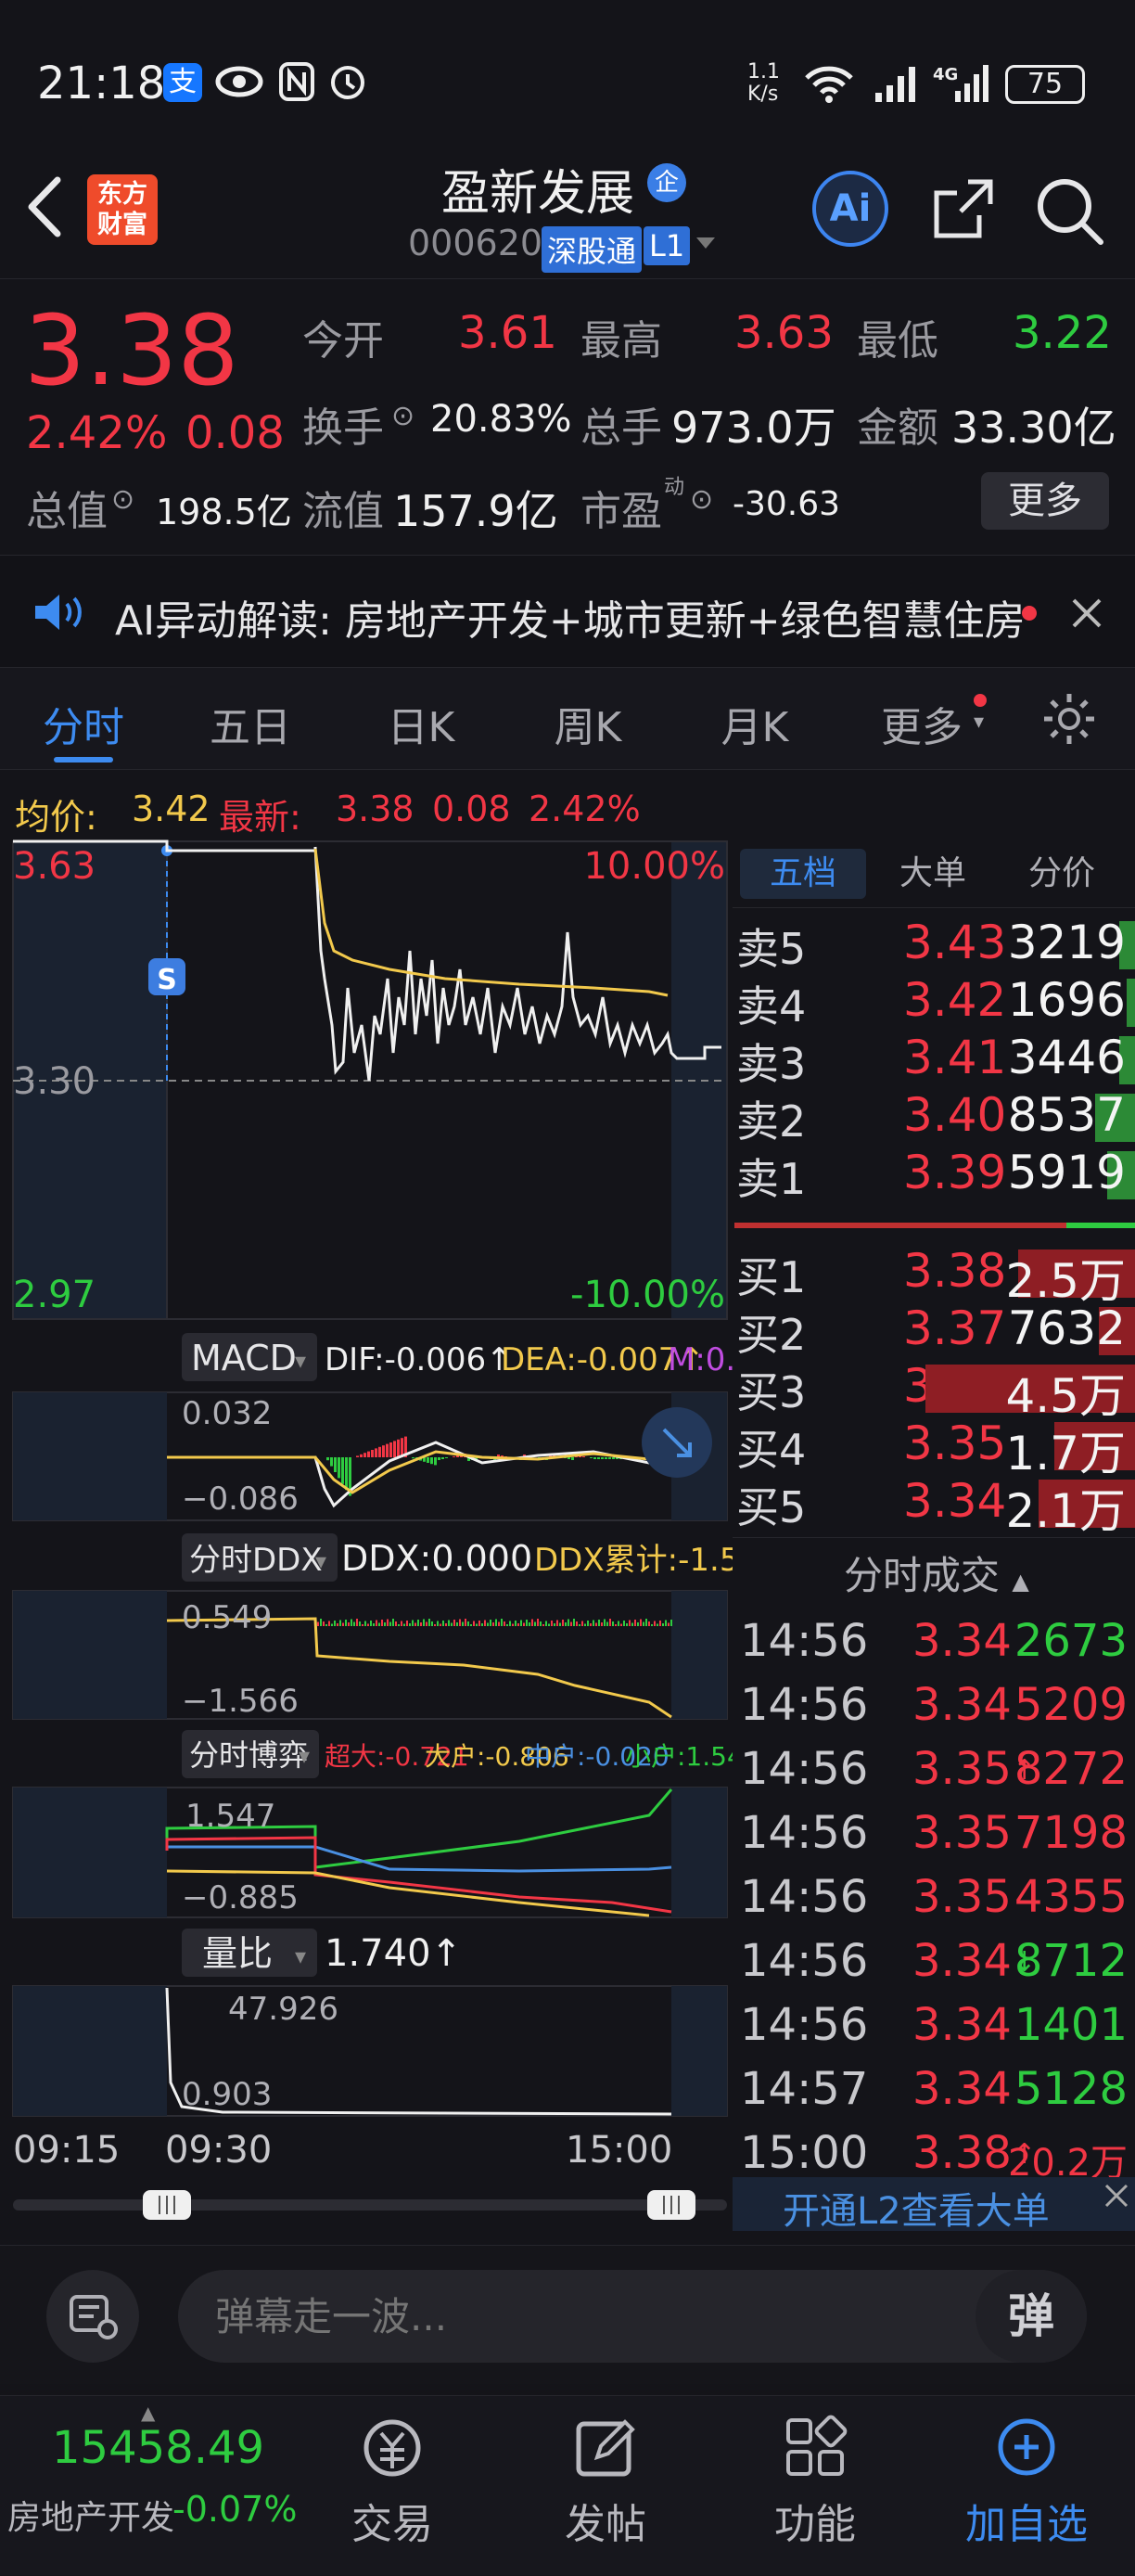 Image resolution: width=1135 pixels, height=2576 pixels. I want to click on tab-daily-k: 日K, so click(421, 723).